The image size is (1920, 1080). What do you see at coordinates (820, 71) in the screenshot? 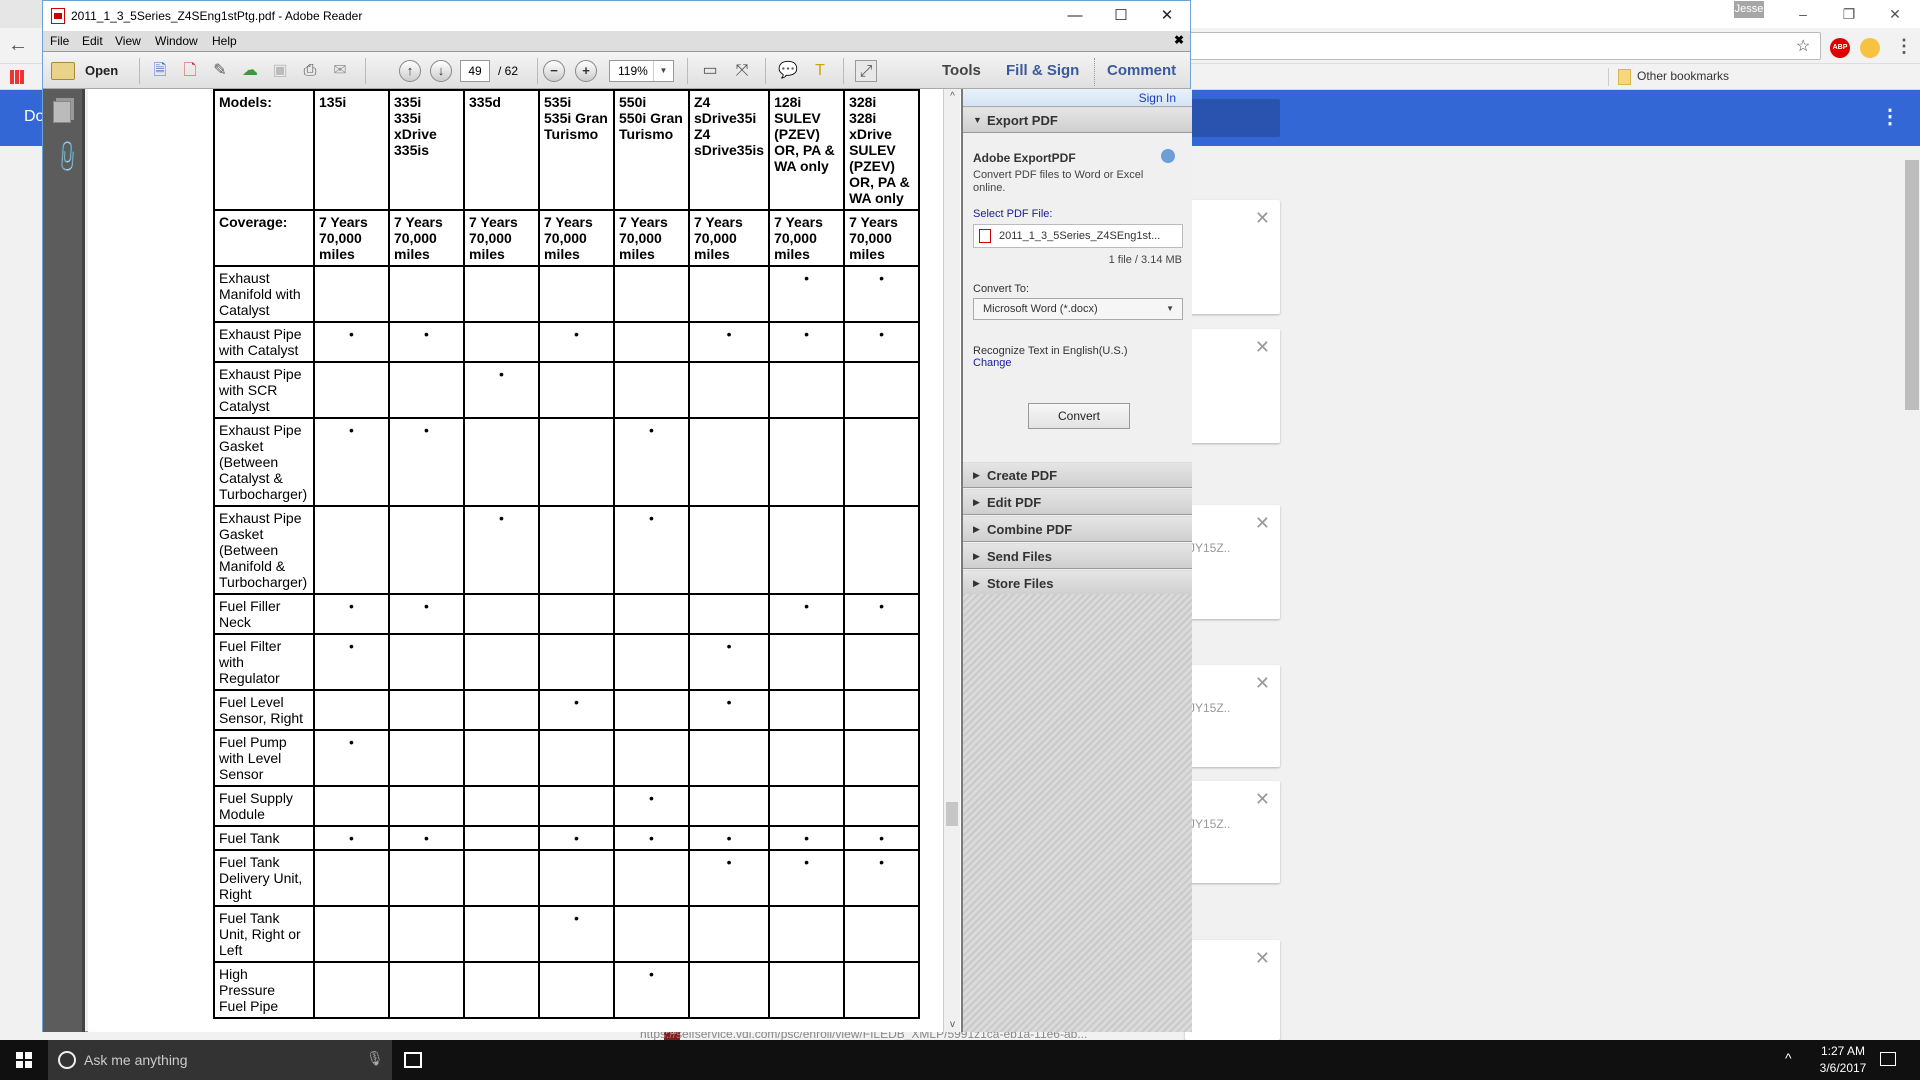
I see `highlight-text-icon: T` at bounding box center [820, 71].